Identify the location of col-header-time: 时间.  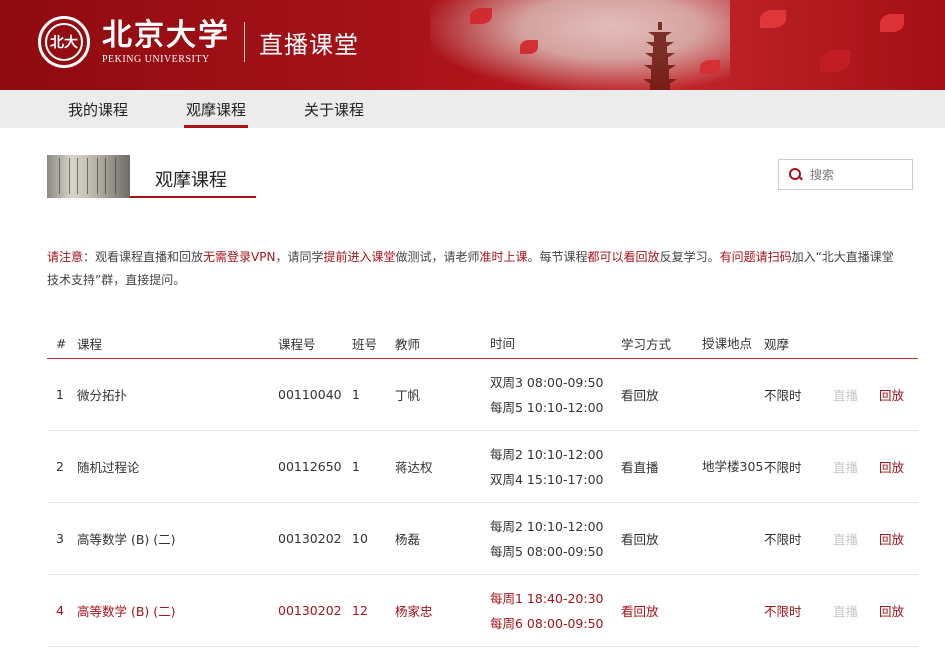
(503, 343).